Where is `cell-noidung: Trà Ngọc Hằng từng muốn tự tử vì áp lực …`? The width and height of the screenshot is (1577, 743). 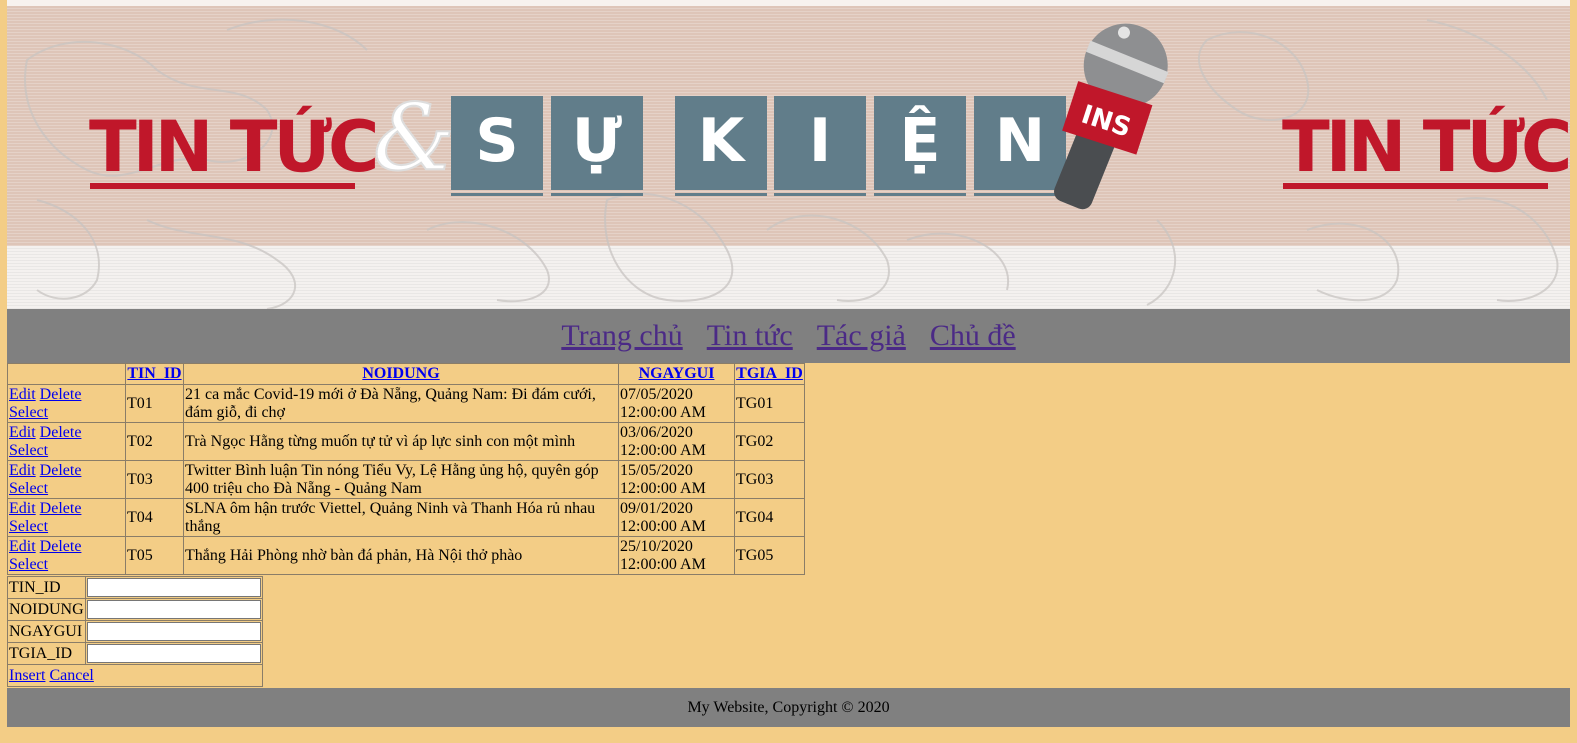 cell-noidung: Trà Ngọc Hằng từng muốn tự tử vì áp lực … is located at coordinates (401, 441).